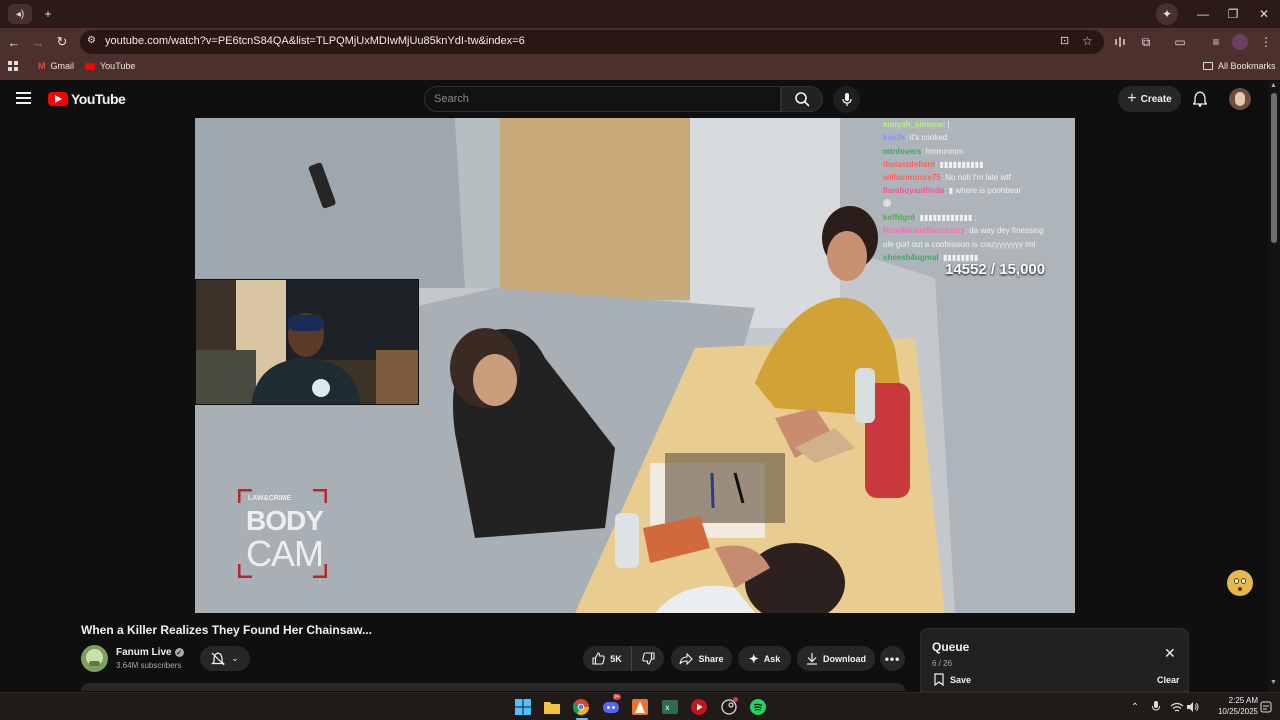 This screenshot has width=1280, height=720. What do you see at coordinates (581, 707) in the screenshot?
I see `chrome-icon` at bounding box center [581, 707].